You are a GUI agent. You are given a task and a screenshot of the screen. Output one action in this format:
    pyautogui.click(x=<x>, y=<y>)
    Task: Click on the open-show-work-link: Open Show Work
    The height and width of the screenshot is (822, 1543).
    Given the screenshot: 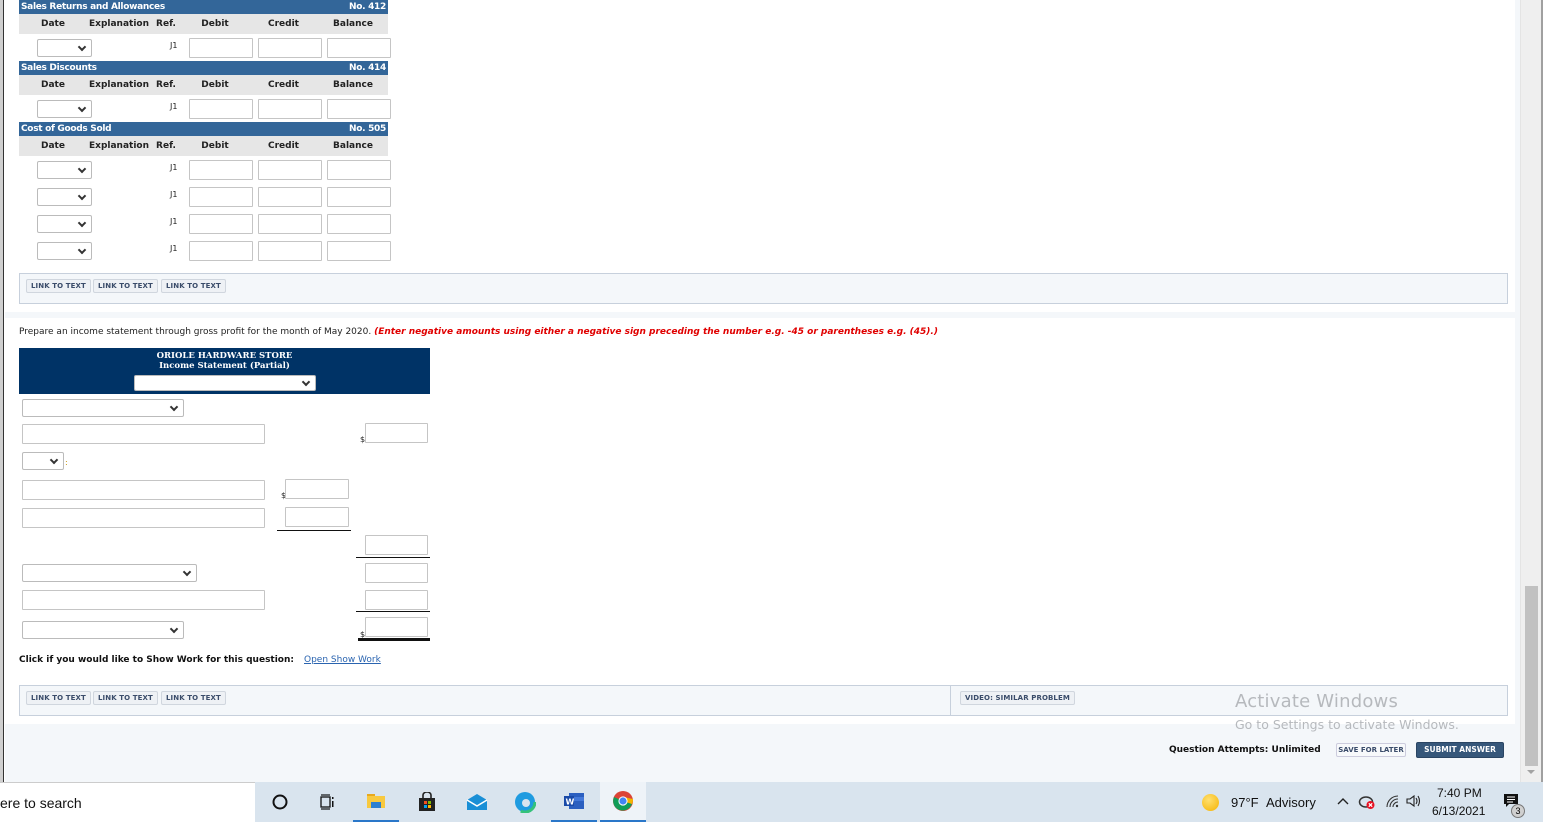 What is the action you would take?
    pyautogui.click(x=342, y=660)
    